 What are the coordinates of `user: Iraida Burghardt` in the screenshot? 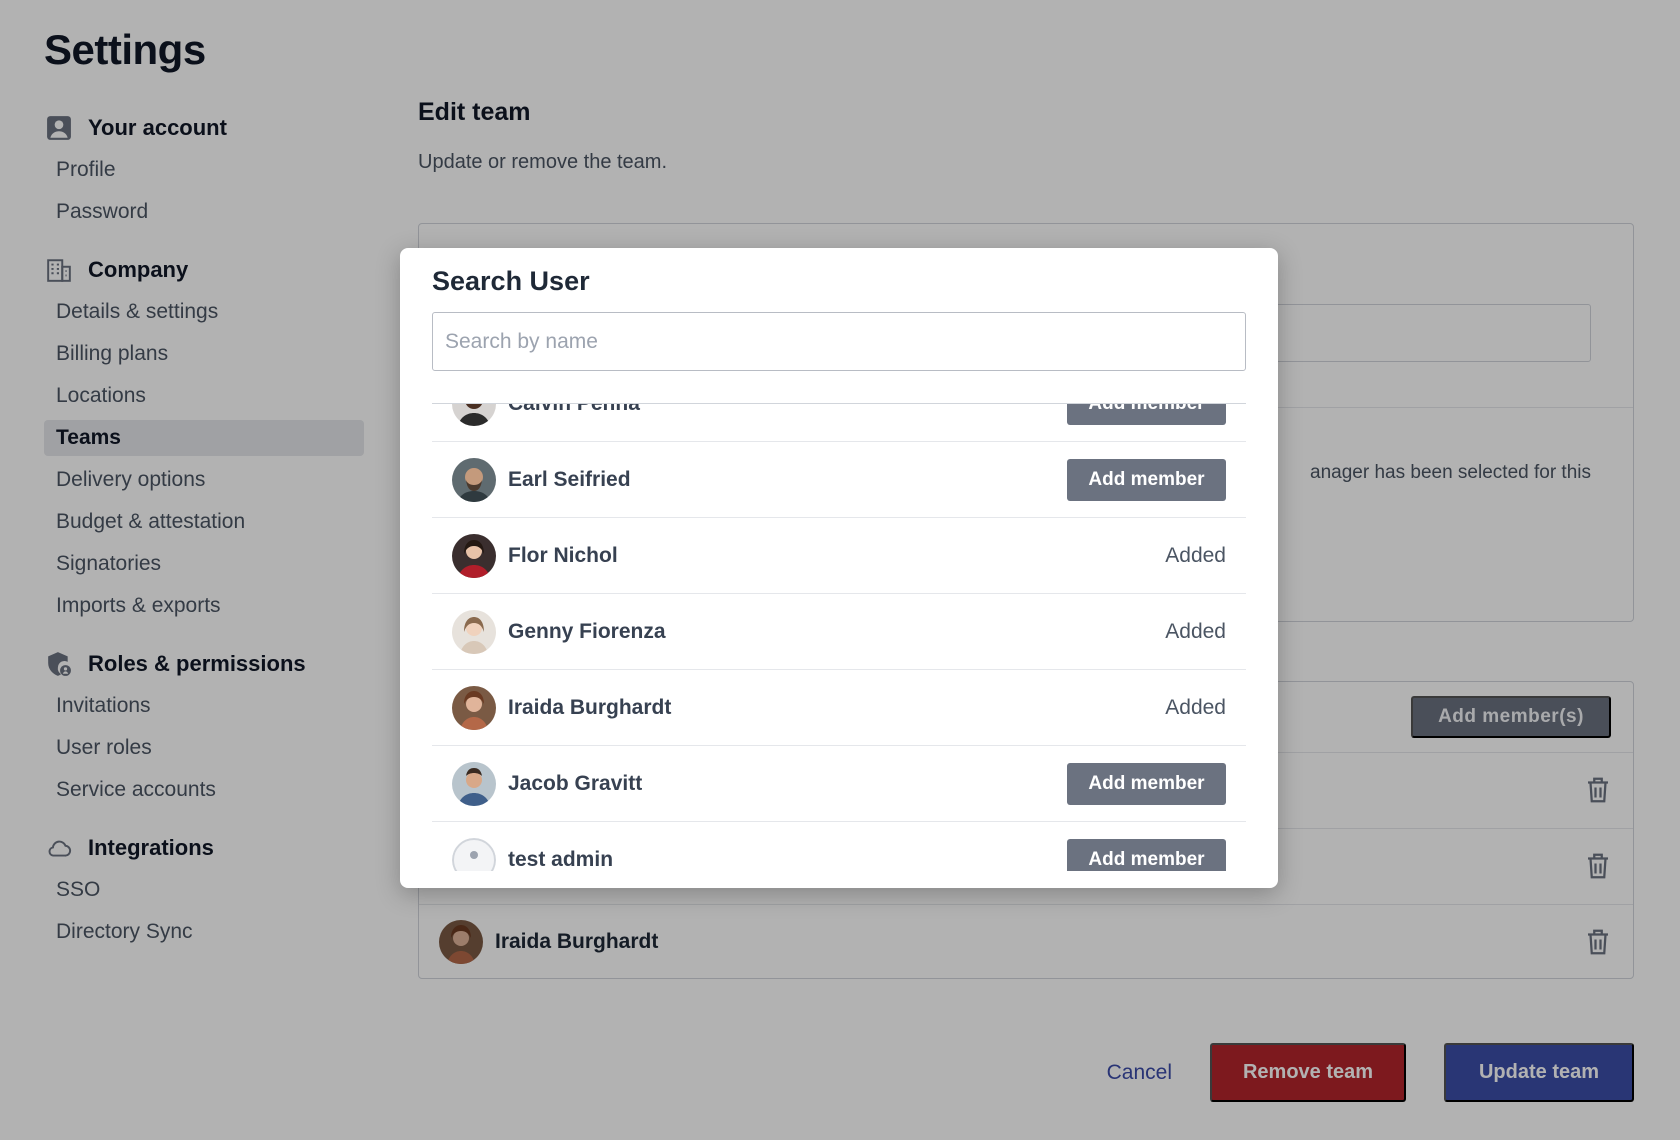 It's located at (561, 708).